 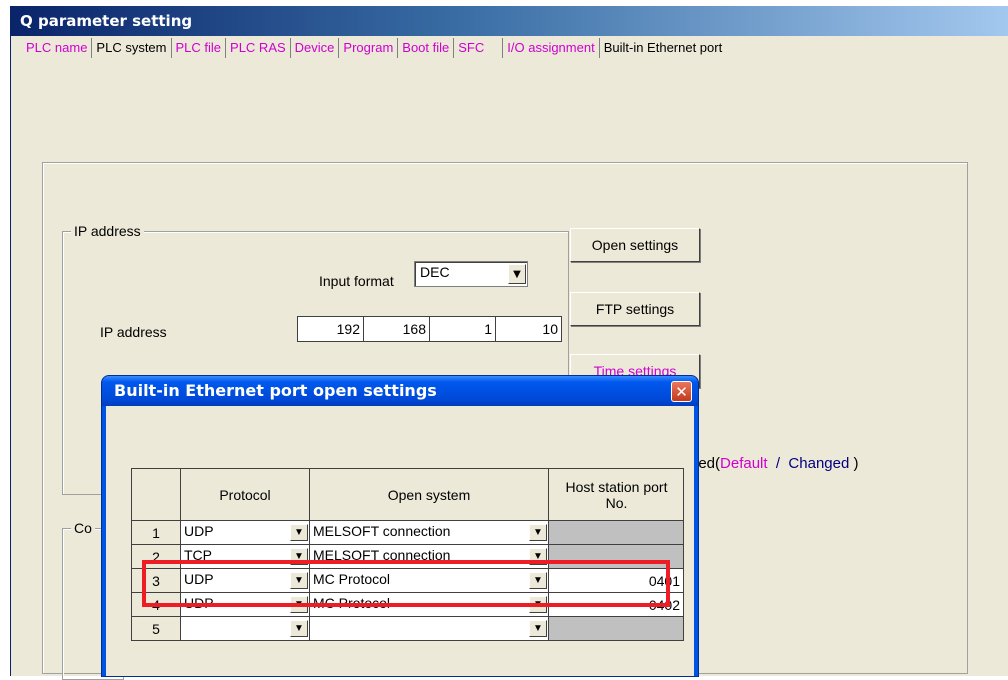 What do you see at coordinates (819, 463) in the screenshot?
I see `legend-changed: Changed` at bounding box center [819, 463].